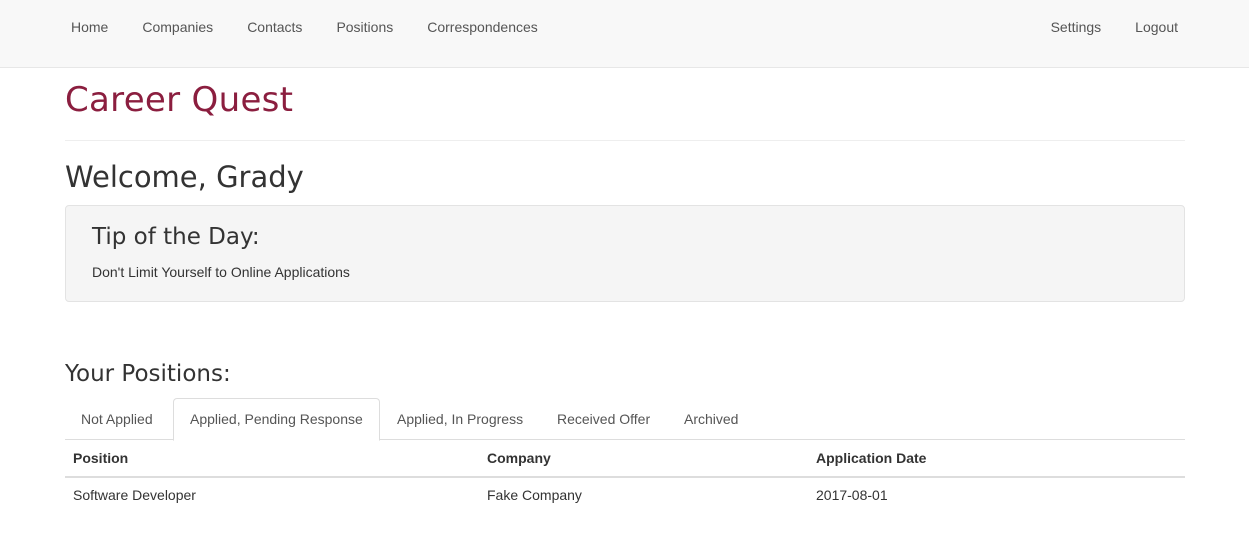 Image resolution: width=1249 pixels, height=536 pixels. Describe the element at coordinates (184, 177) in the screenshot. I see `welcome-heading: Welcome, Grady` at that location.